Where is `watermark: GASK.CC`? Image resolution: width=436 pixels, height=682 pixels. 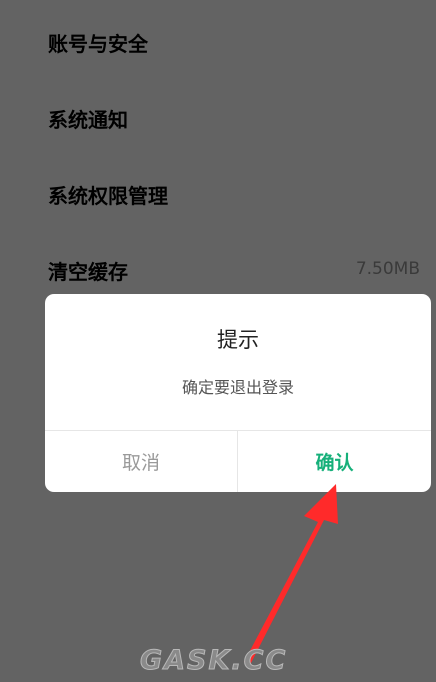
watermark: GASK.CC is located at coordinates (213, 661).